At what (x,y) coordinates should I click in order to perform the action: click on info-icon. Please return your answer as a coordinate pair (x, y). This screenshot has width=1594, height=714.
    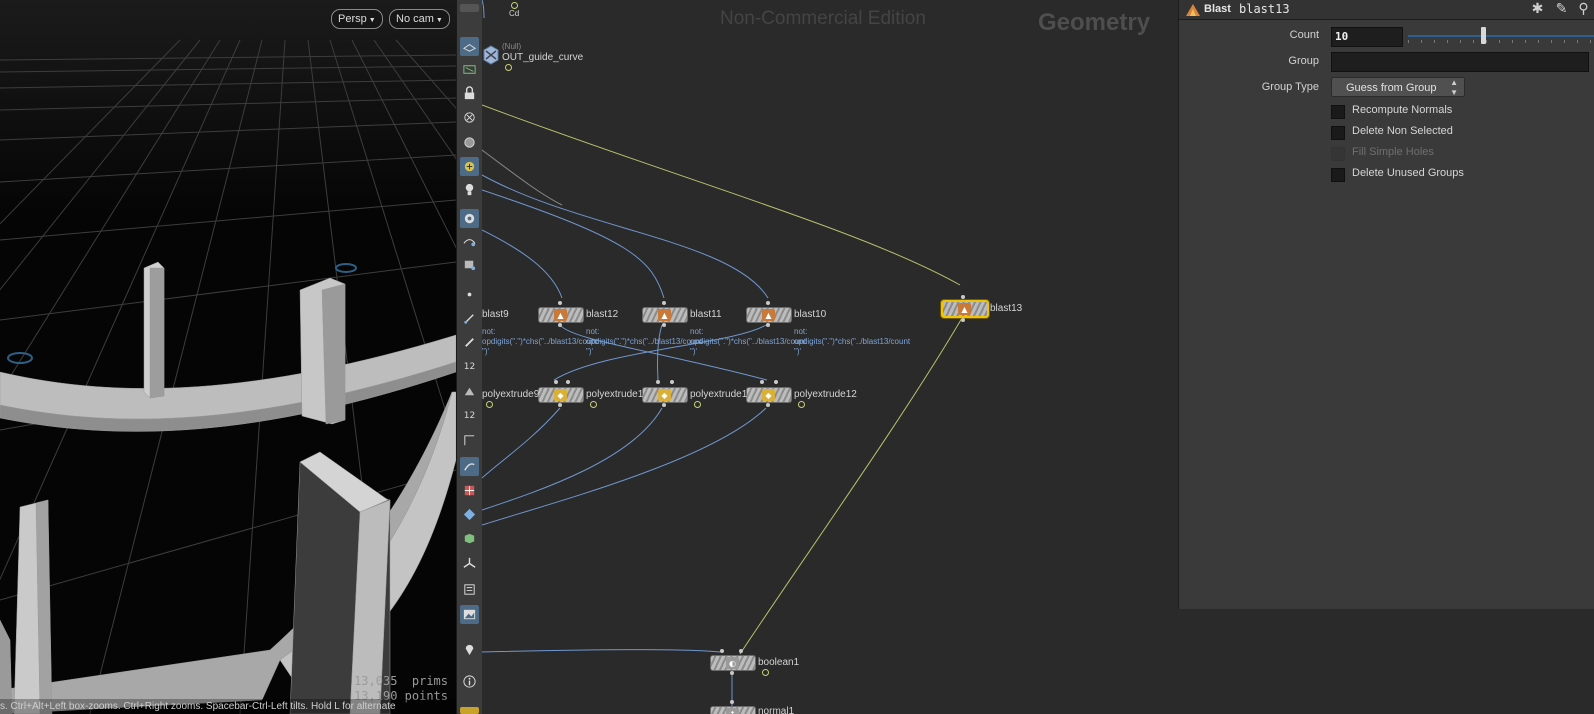
    Looking at the image, I should click on (469, 681).